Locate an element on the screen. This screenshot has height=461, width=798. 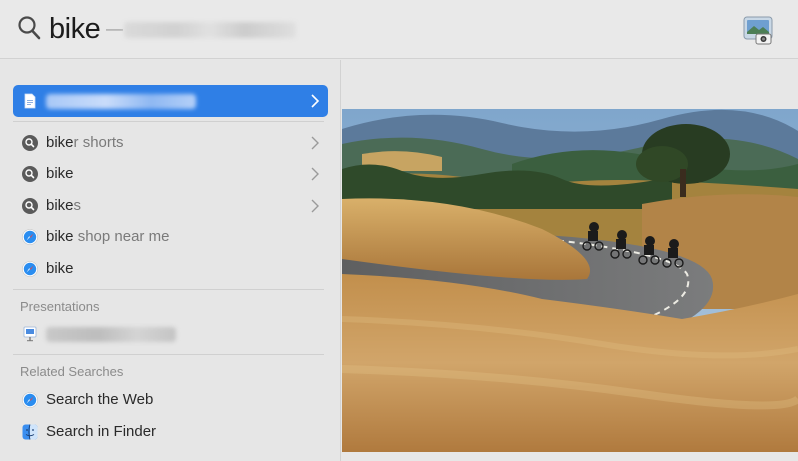
suggestion-bike: bike is located at coordinates (170, 174).